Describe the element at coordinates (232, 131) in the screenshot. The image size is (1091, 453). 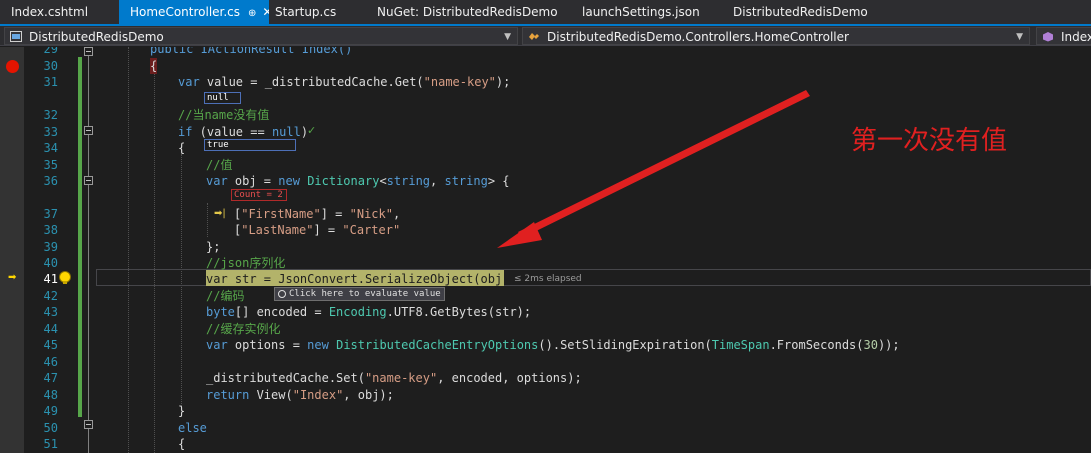
I see `code-token: (value ==` at that location.